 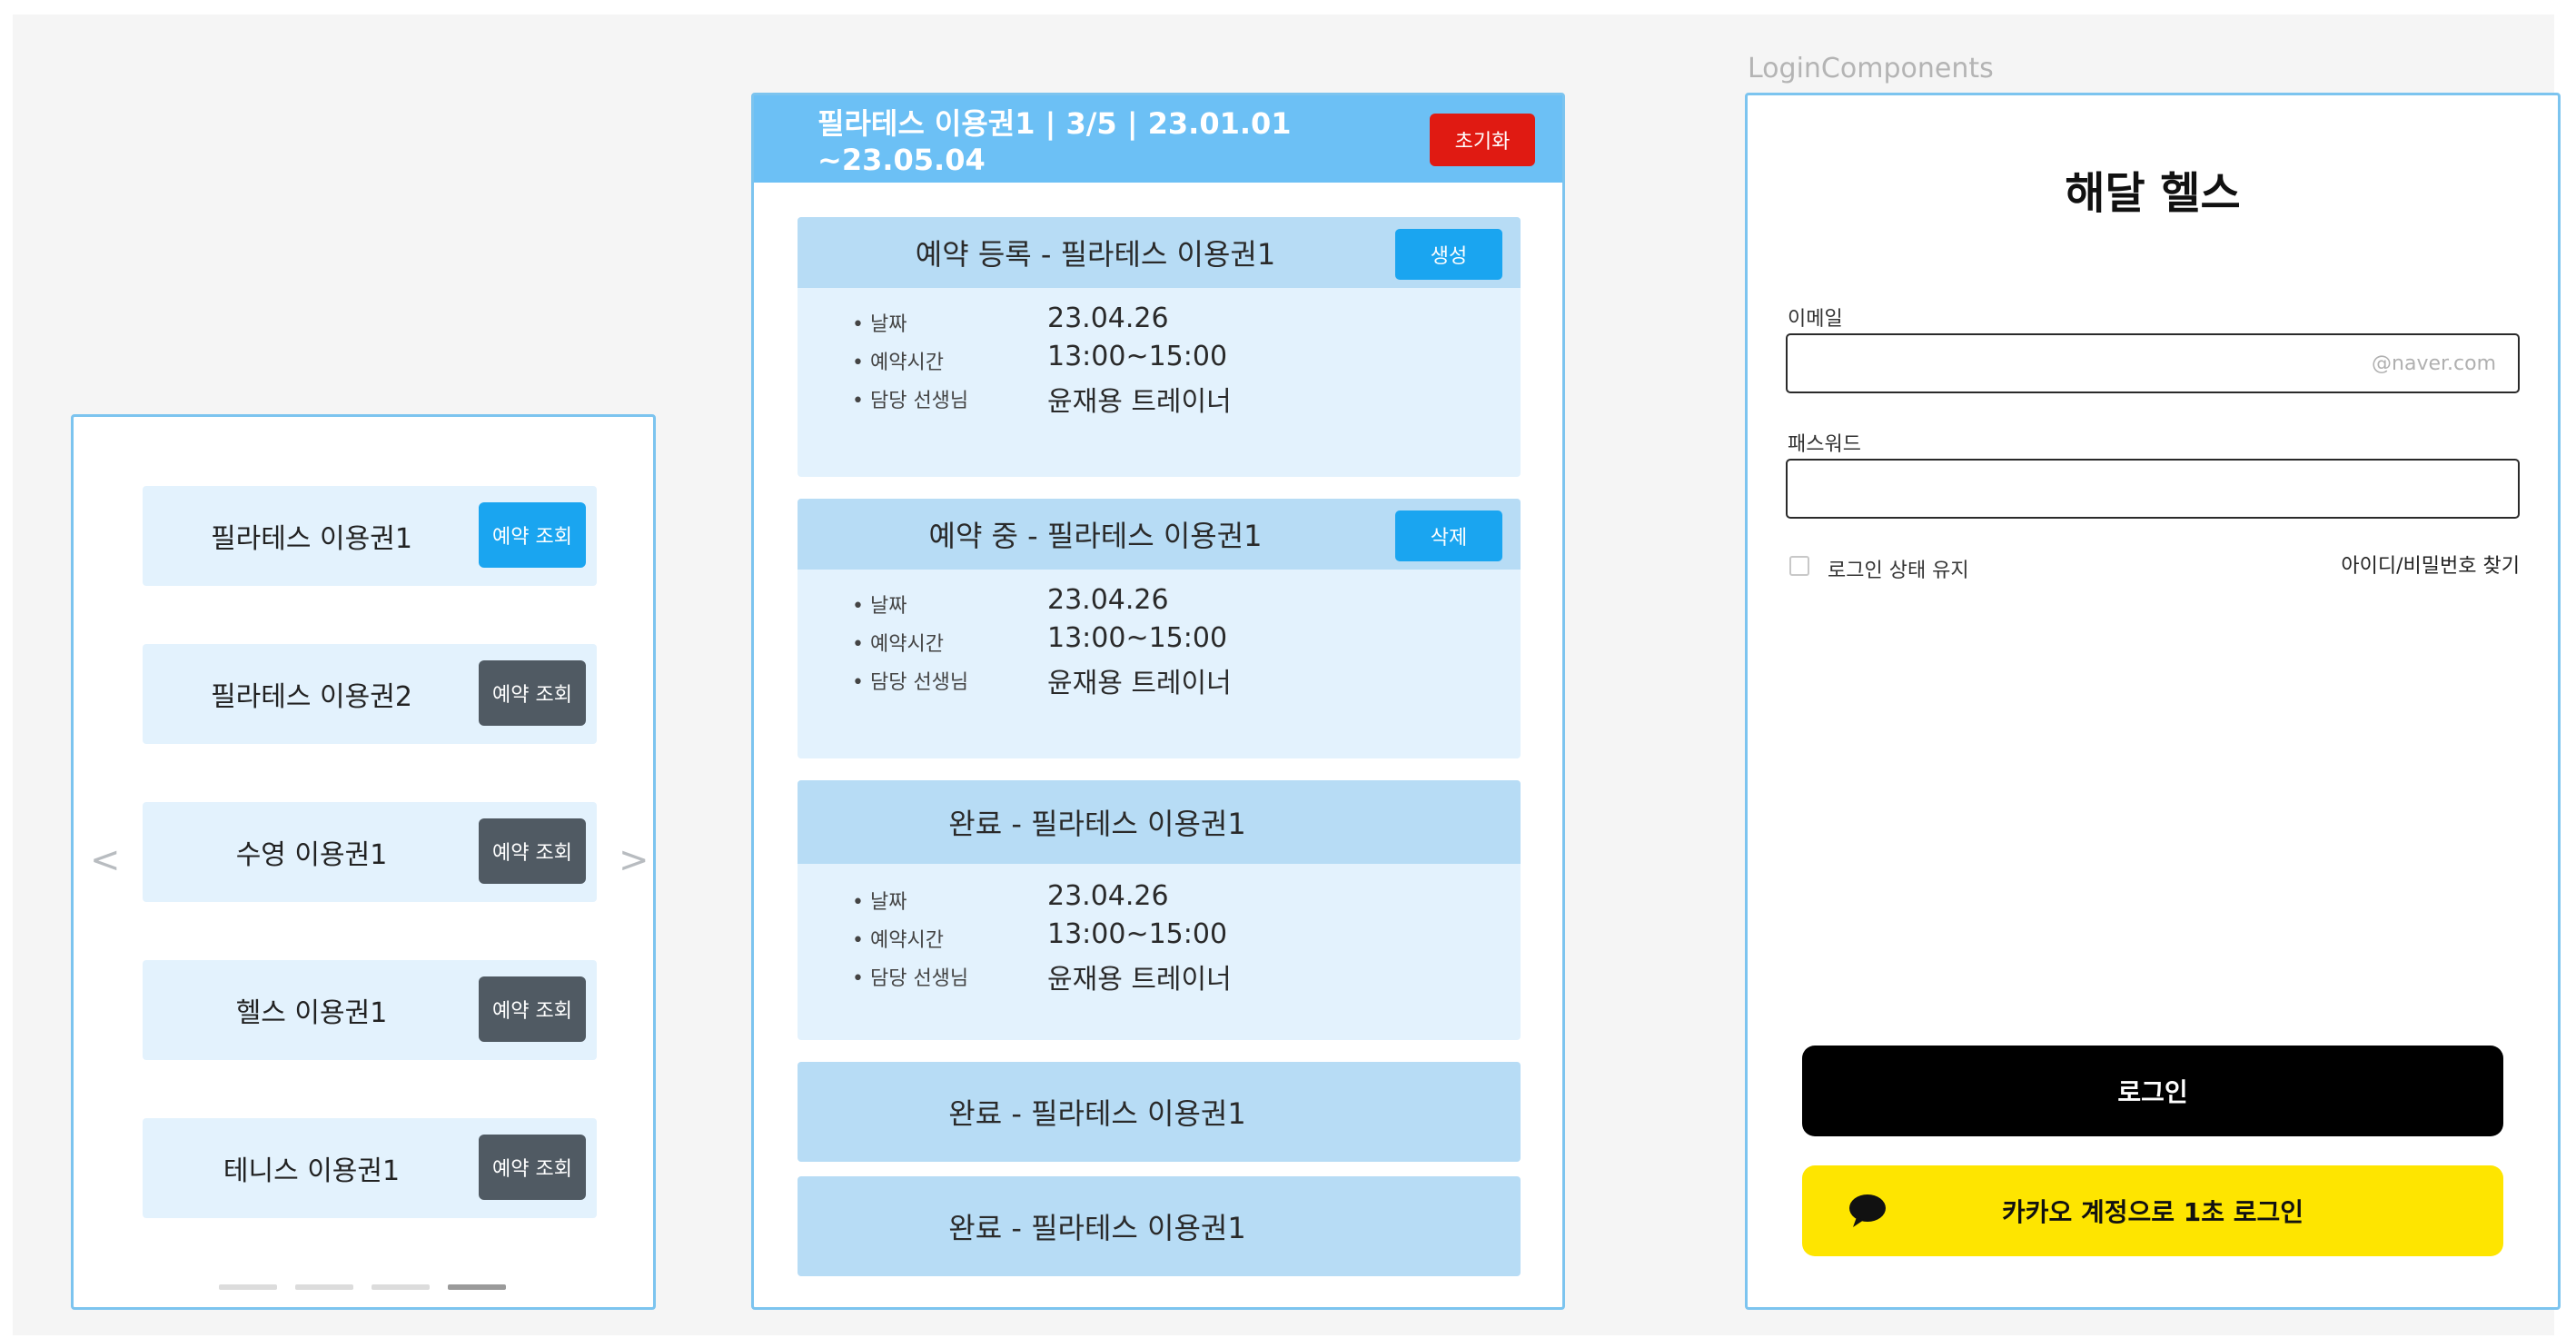 I want to click on card-title: 예약 중 - 필라테스 이용권1, so click(x=1095, y=536).